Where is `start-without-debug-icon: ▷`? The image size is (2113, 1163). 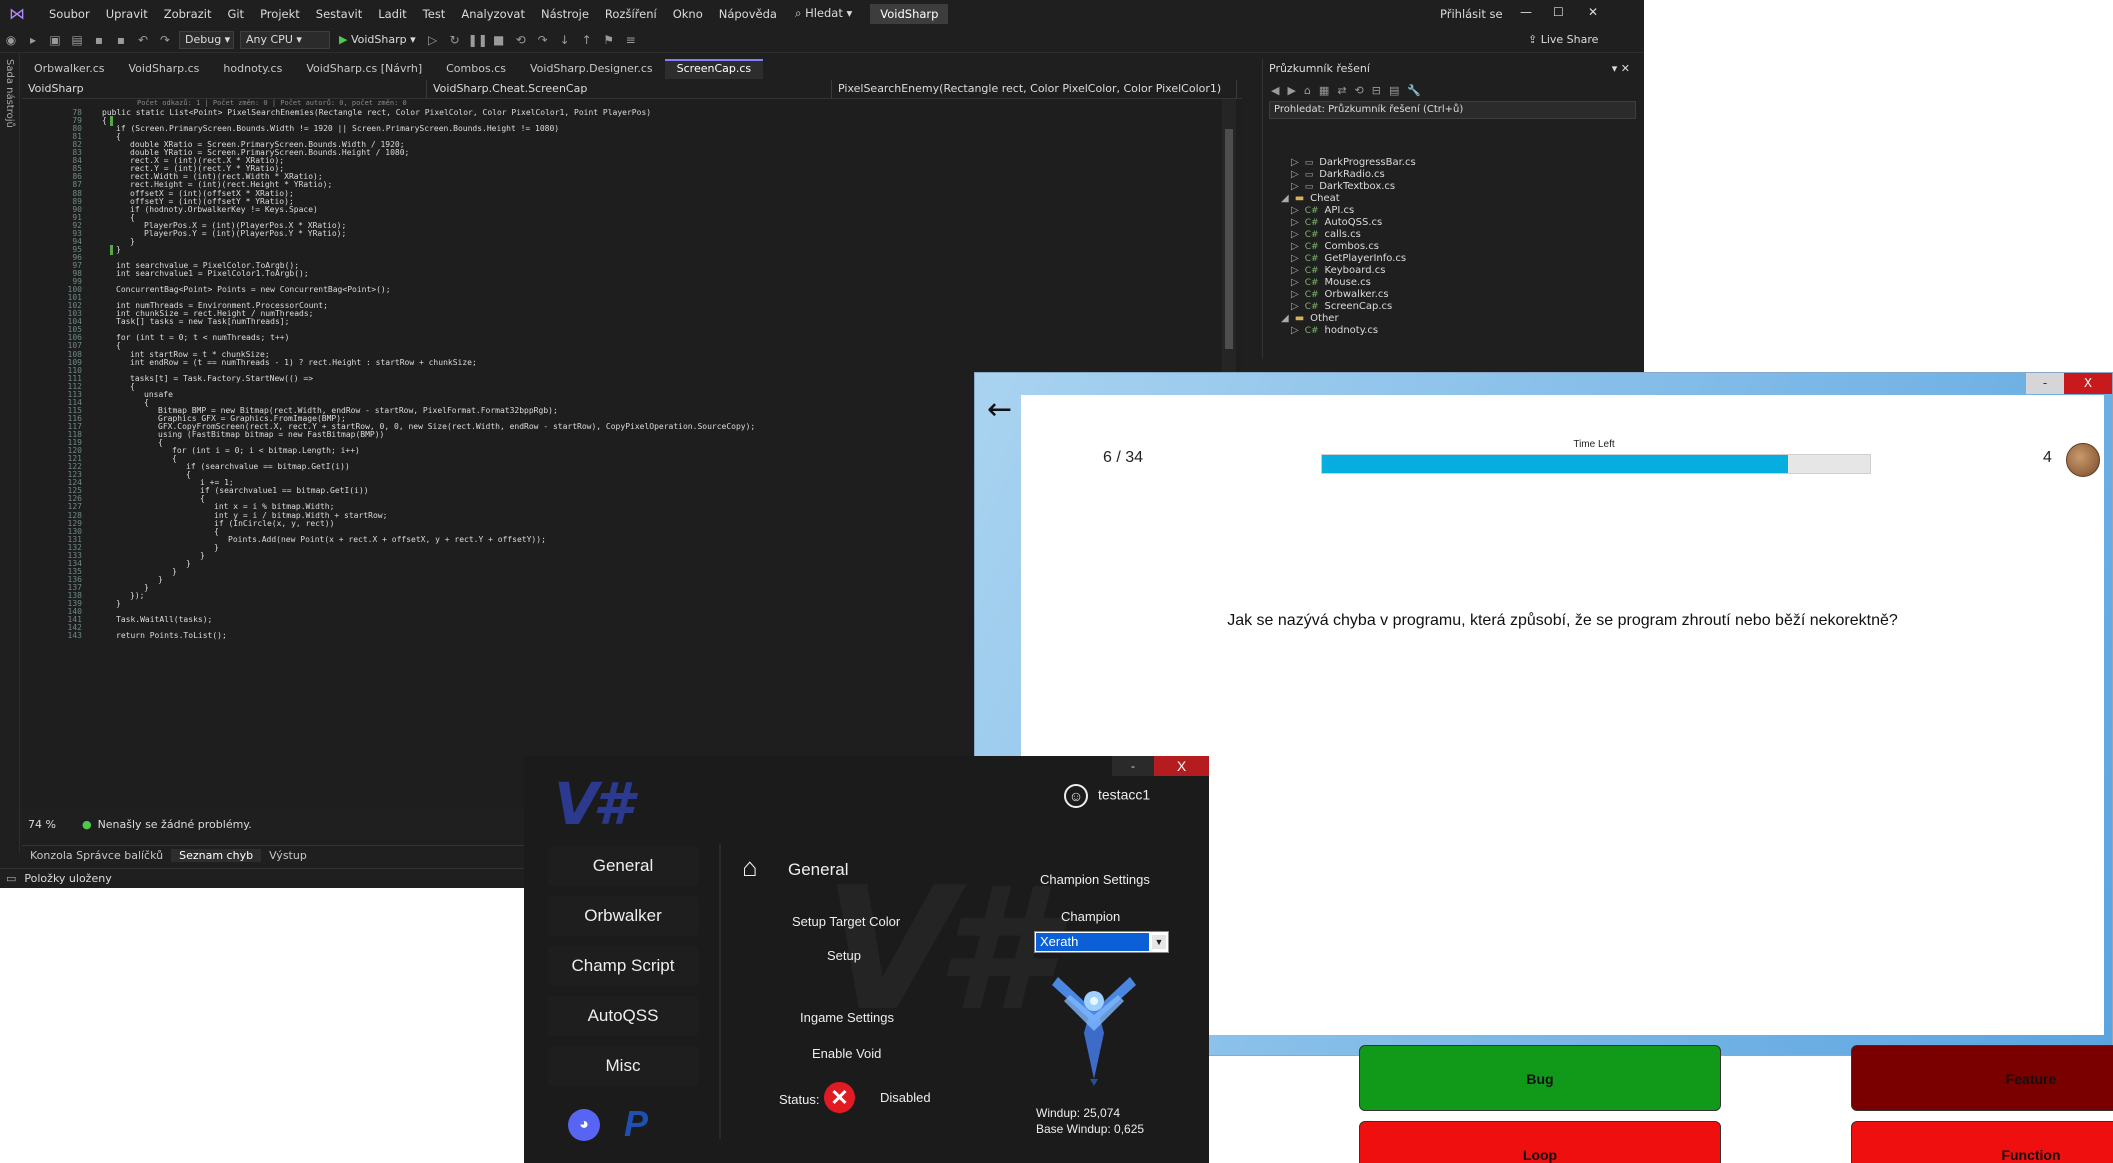
start-without-debug-icon: ▷ is located at coordinates (433, 40).